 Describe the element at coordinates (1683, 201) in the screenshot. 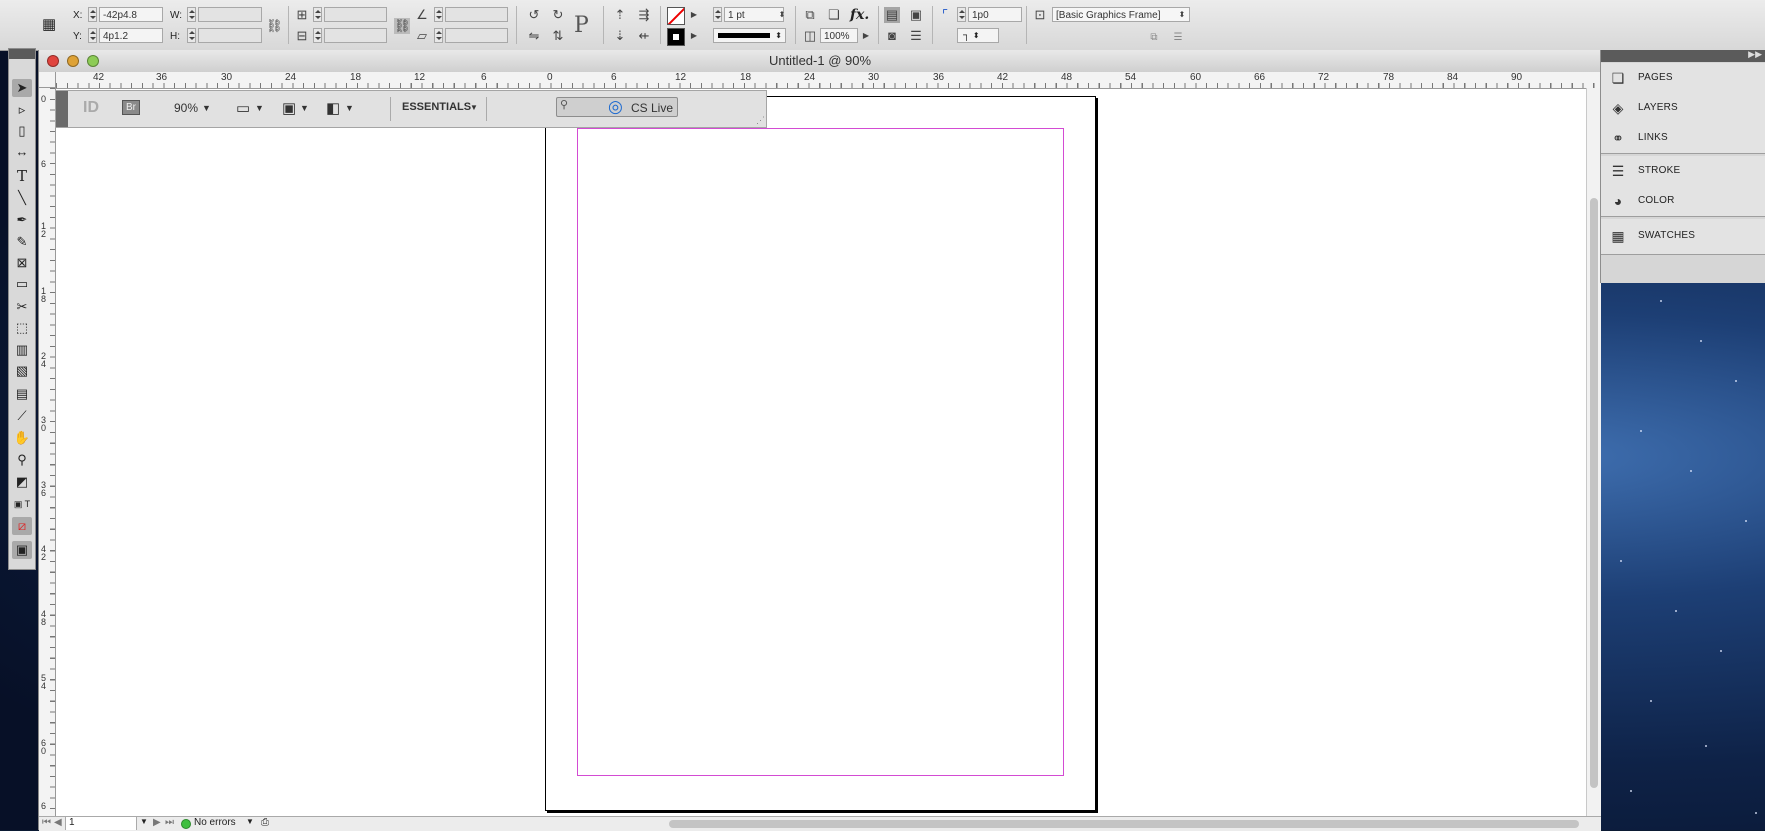

I see `panel-item-color: ◕ COLOR` at that location.